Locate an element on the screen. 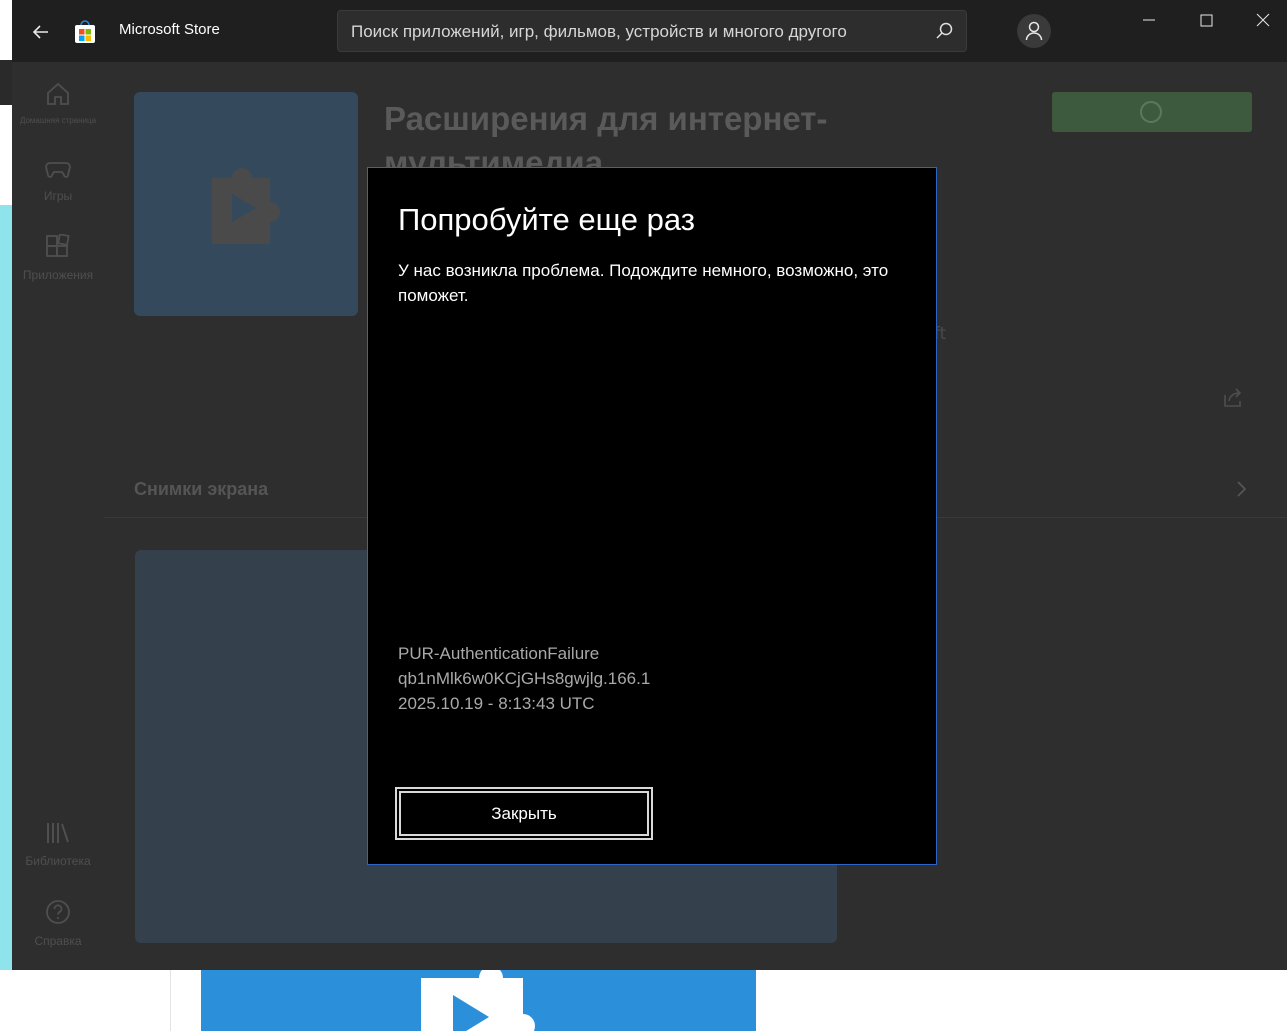  nav-item-home: Домашняя страница is located at coordinates (58, 102).